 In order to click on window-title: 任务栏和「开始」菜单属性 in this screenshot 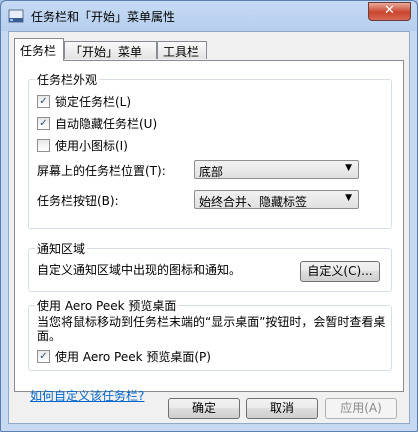, I will do `click(103, 17)`.